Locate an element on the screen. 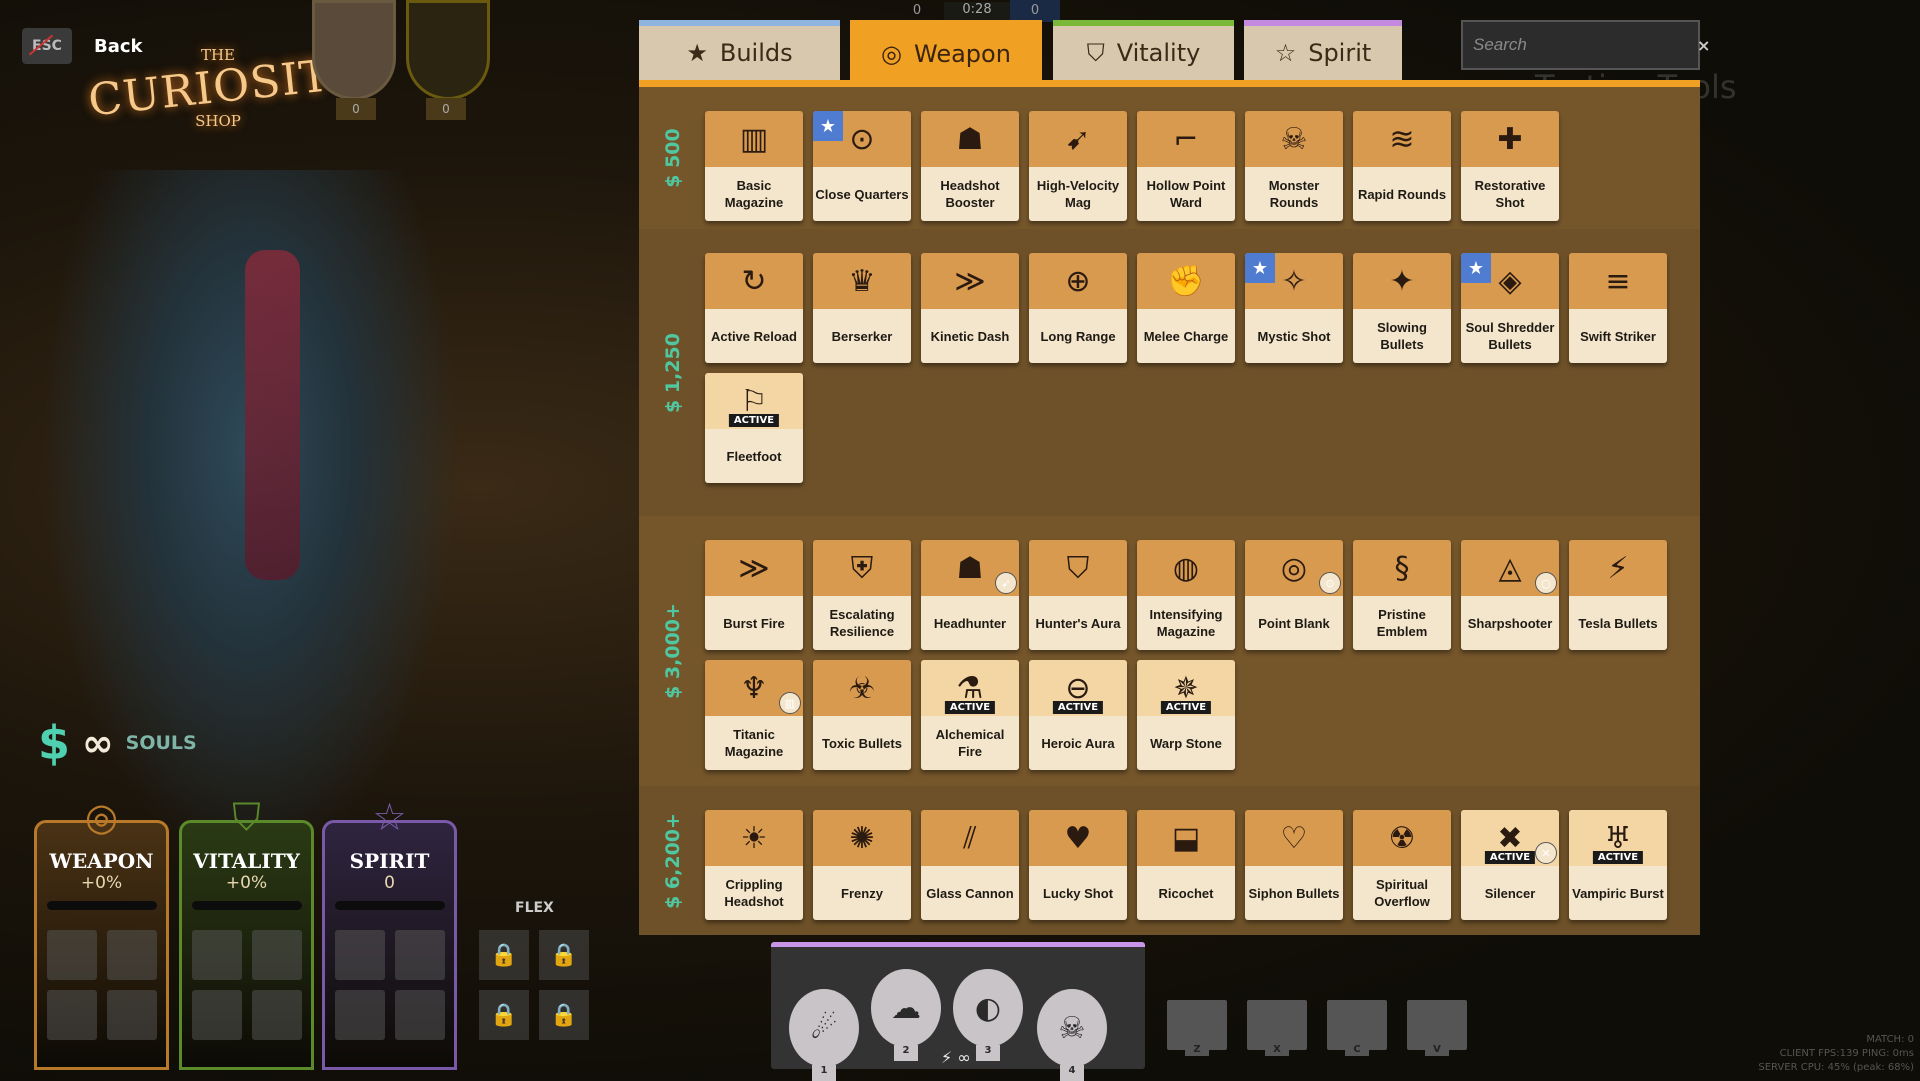 Image resolution: width=1920 pixels, height=1081 pixels. item-card-headshot-booster: ☗ Headshot Booster is located at coordinates (970, 166).